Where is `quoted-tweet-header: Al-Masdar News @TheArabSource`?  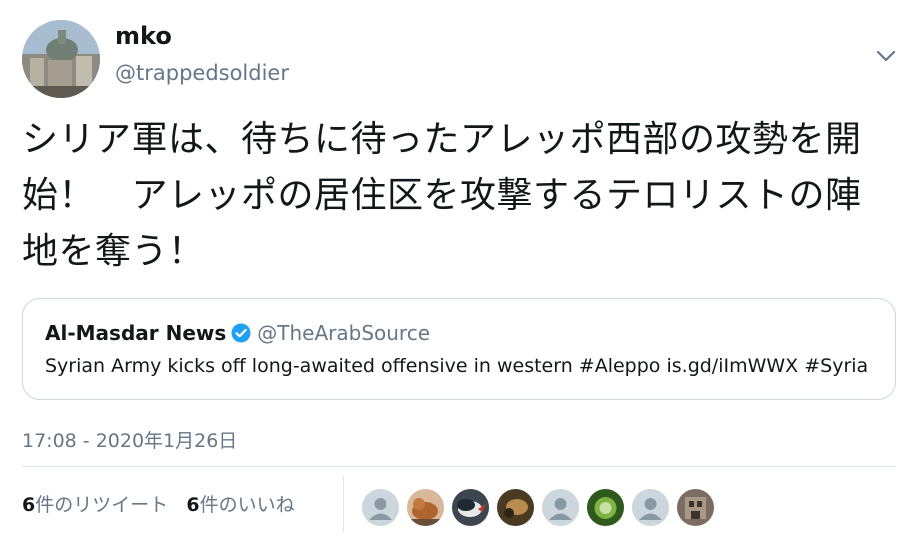 quoted-tweet-header: Al-Masdar News @TheArabSource is located at coordinates (237, 334).